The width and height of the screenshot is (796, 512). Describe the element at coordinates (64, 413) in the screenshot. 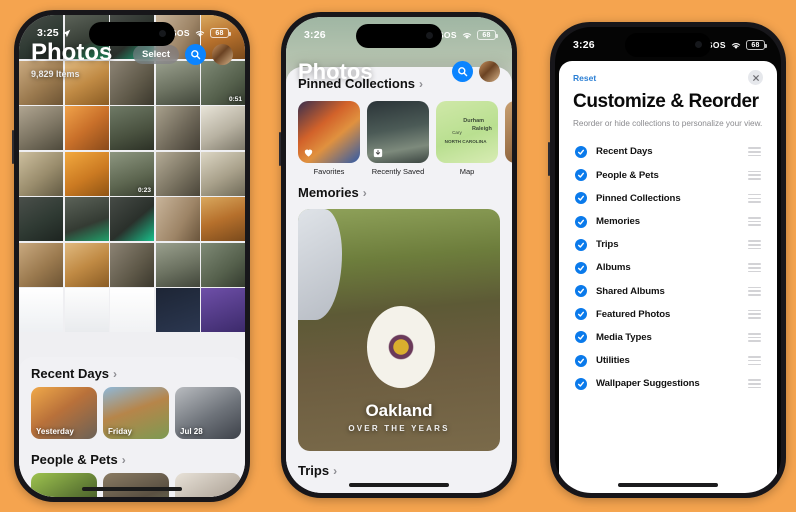

I see `recent-day-card: Yesterday` at that location.